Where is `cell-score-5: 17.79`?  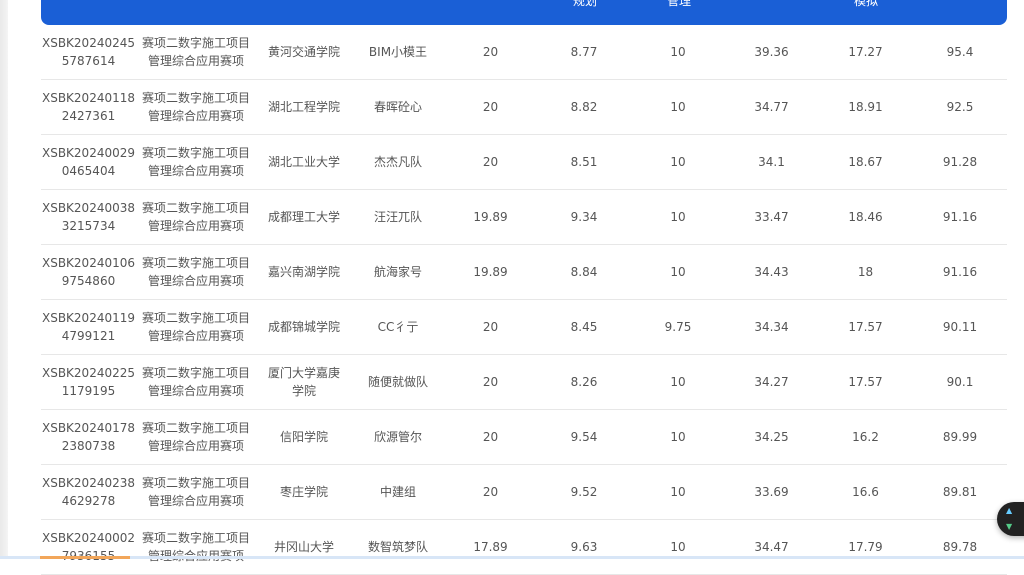 cell-score-5: 17.79 is located at coordinates (865, 547).